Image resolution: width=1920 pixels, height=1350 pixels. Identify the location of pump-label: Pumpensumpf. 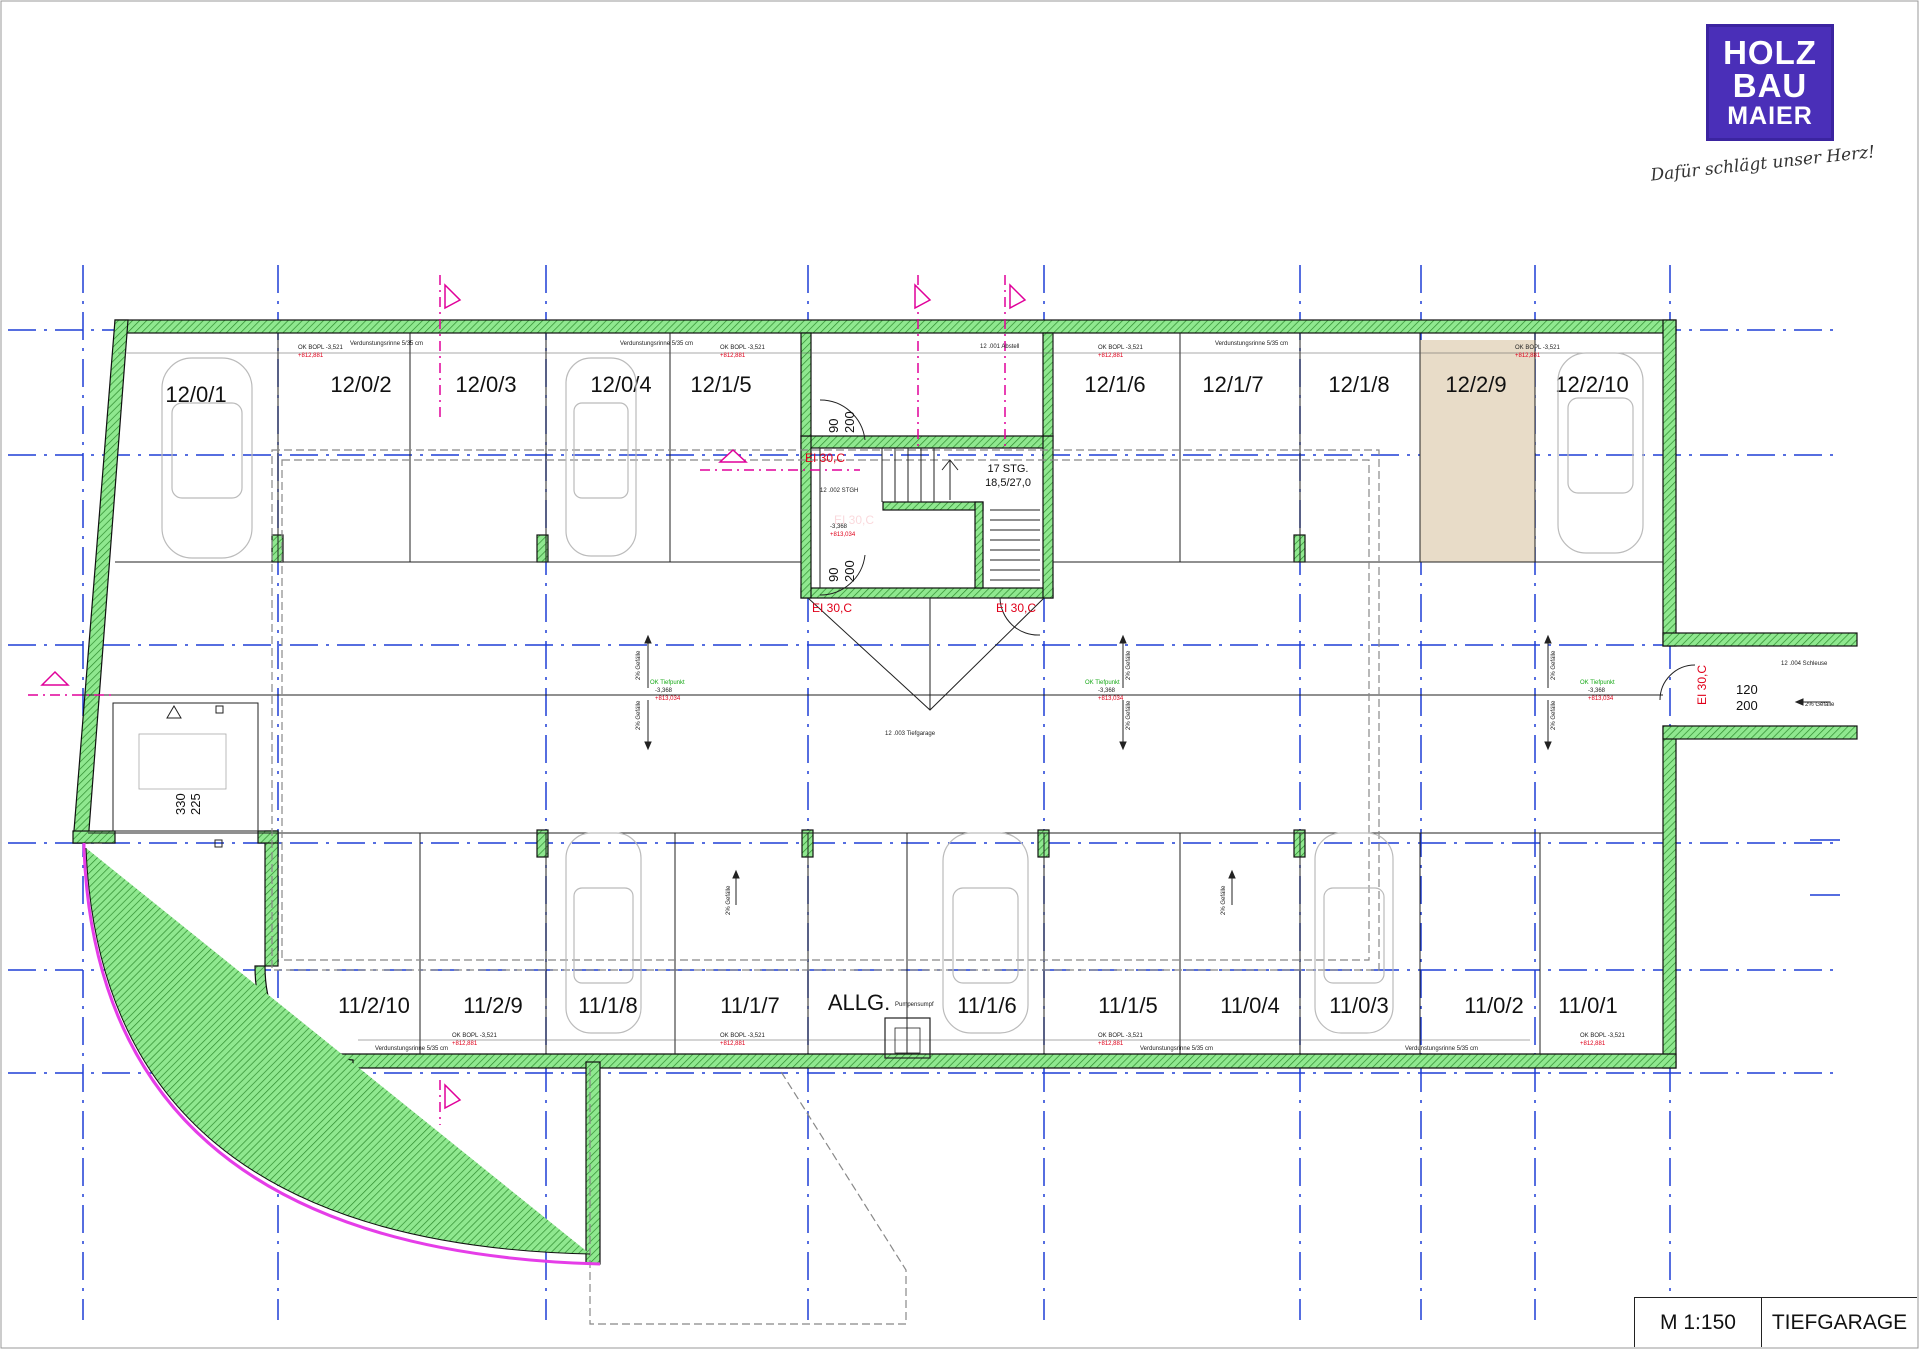
(914, 1005).